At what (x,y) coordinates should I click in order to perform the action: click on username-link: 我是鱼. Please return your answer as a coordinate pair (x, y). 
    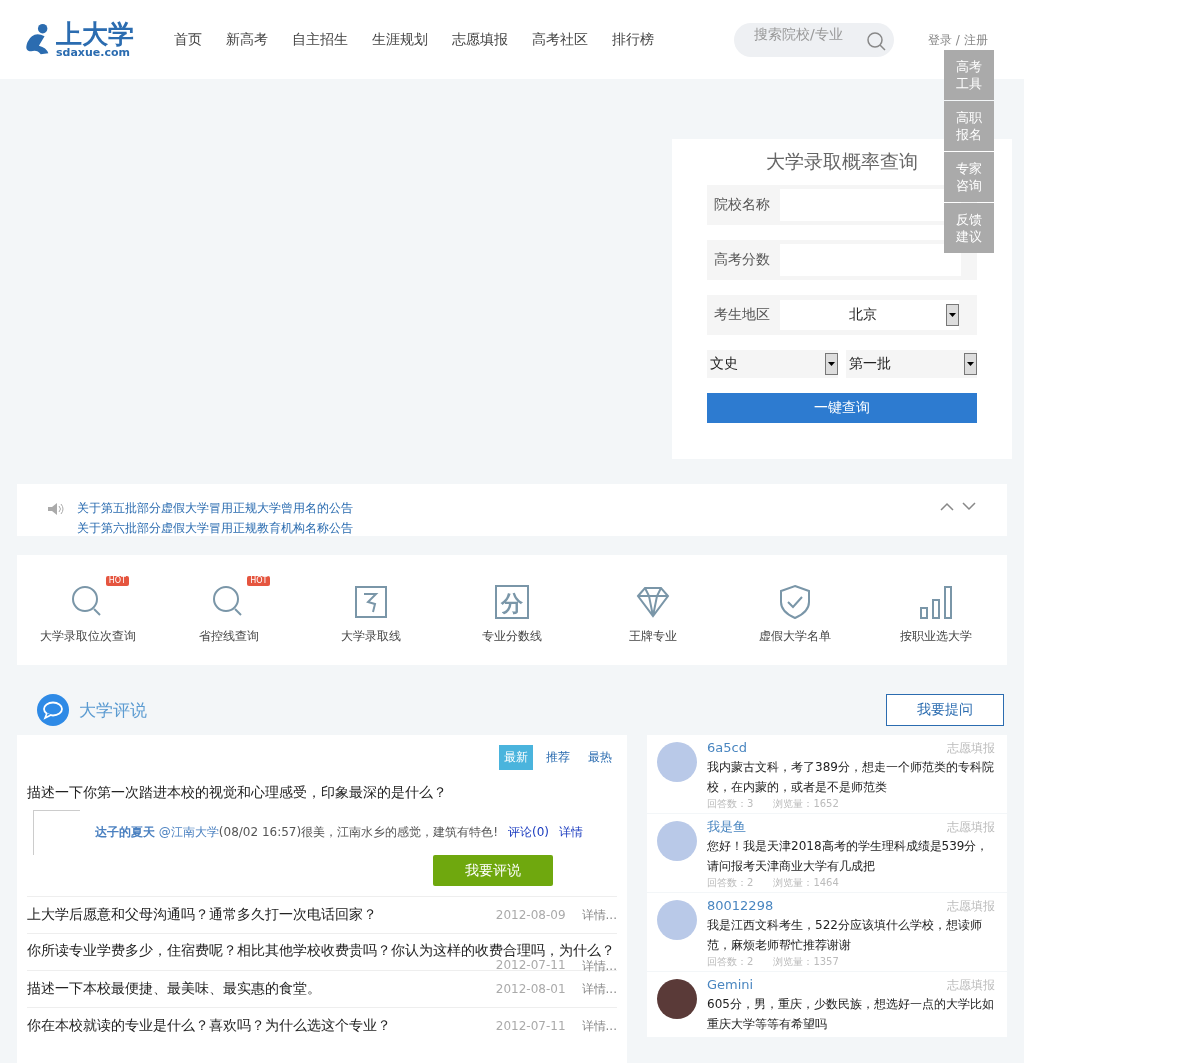
    Looking at the image, I should click on (726, 827).